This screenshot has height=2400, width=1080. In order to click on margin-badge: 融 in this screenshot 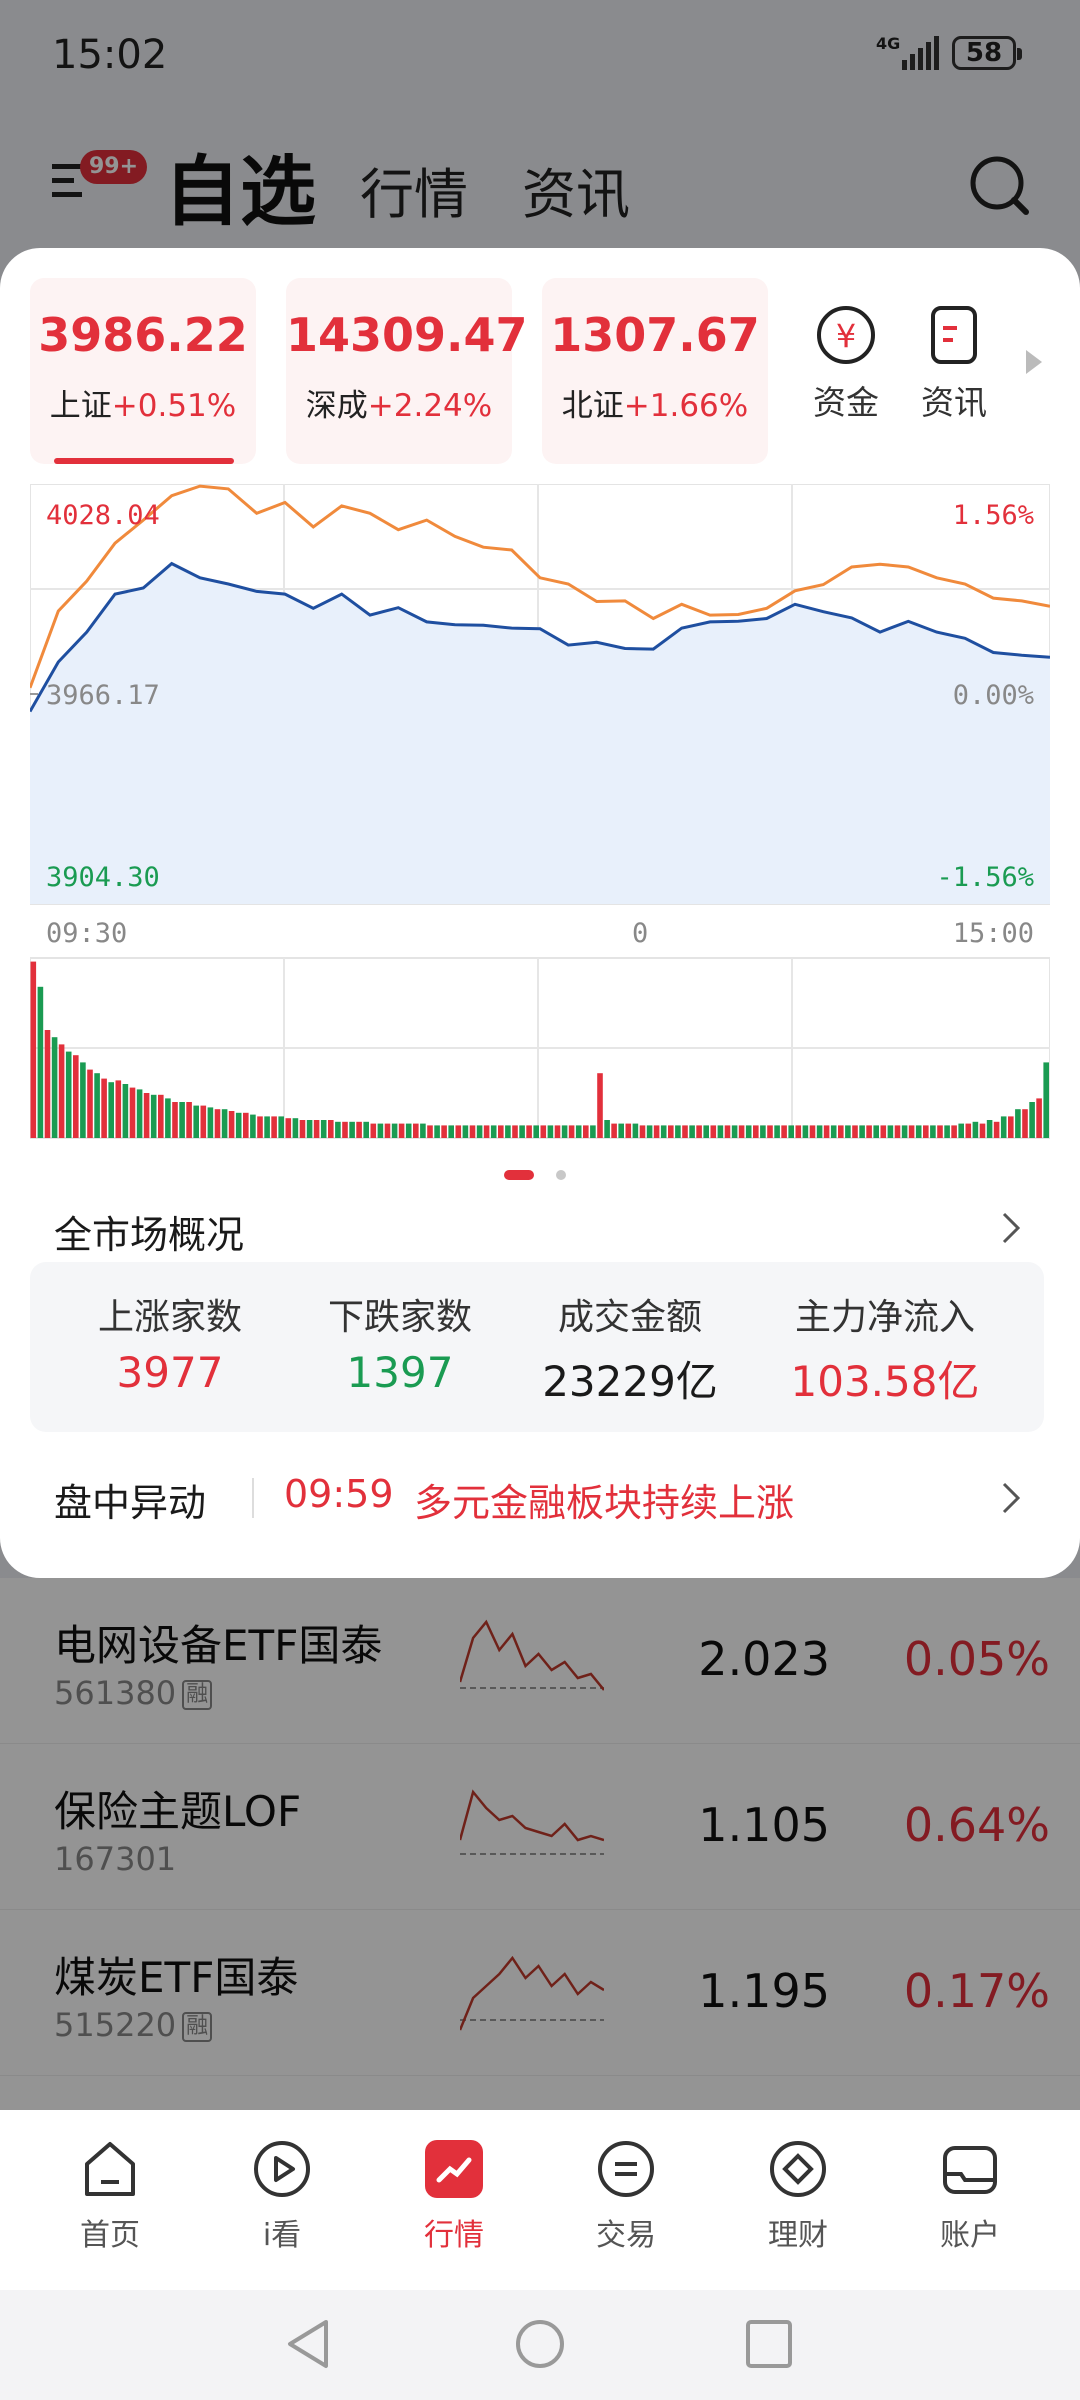, I will do `click(197, 2027)`.